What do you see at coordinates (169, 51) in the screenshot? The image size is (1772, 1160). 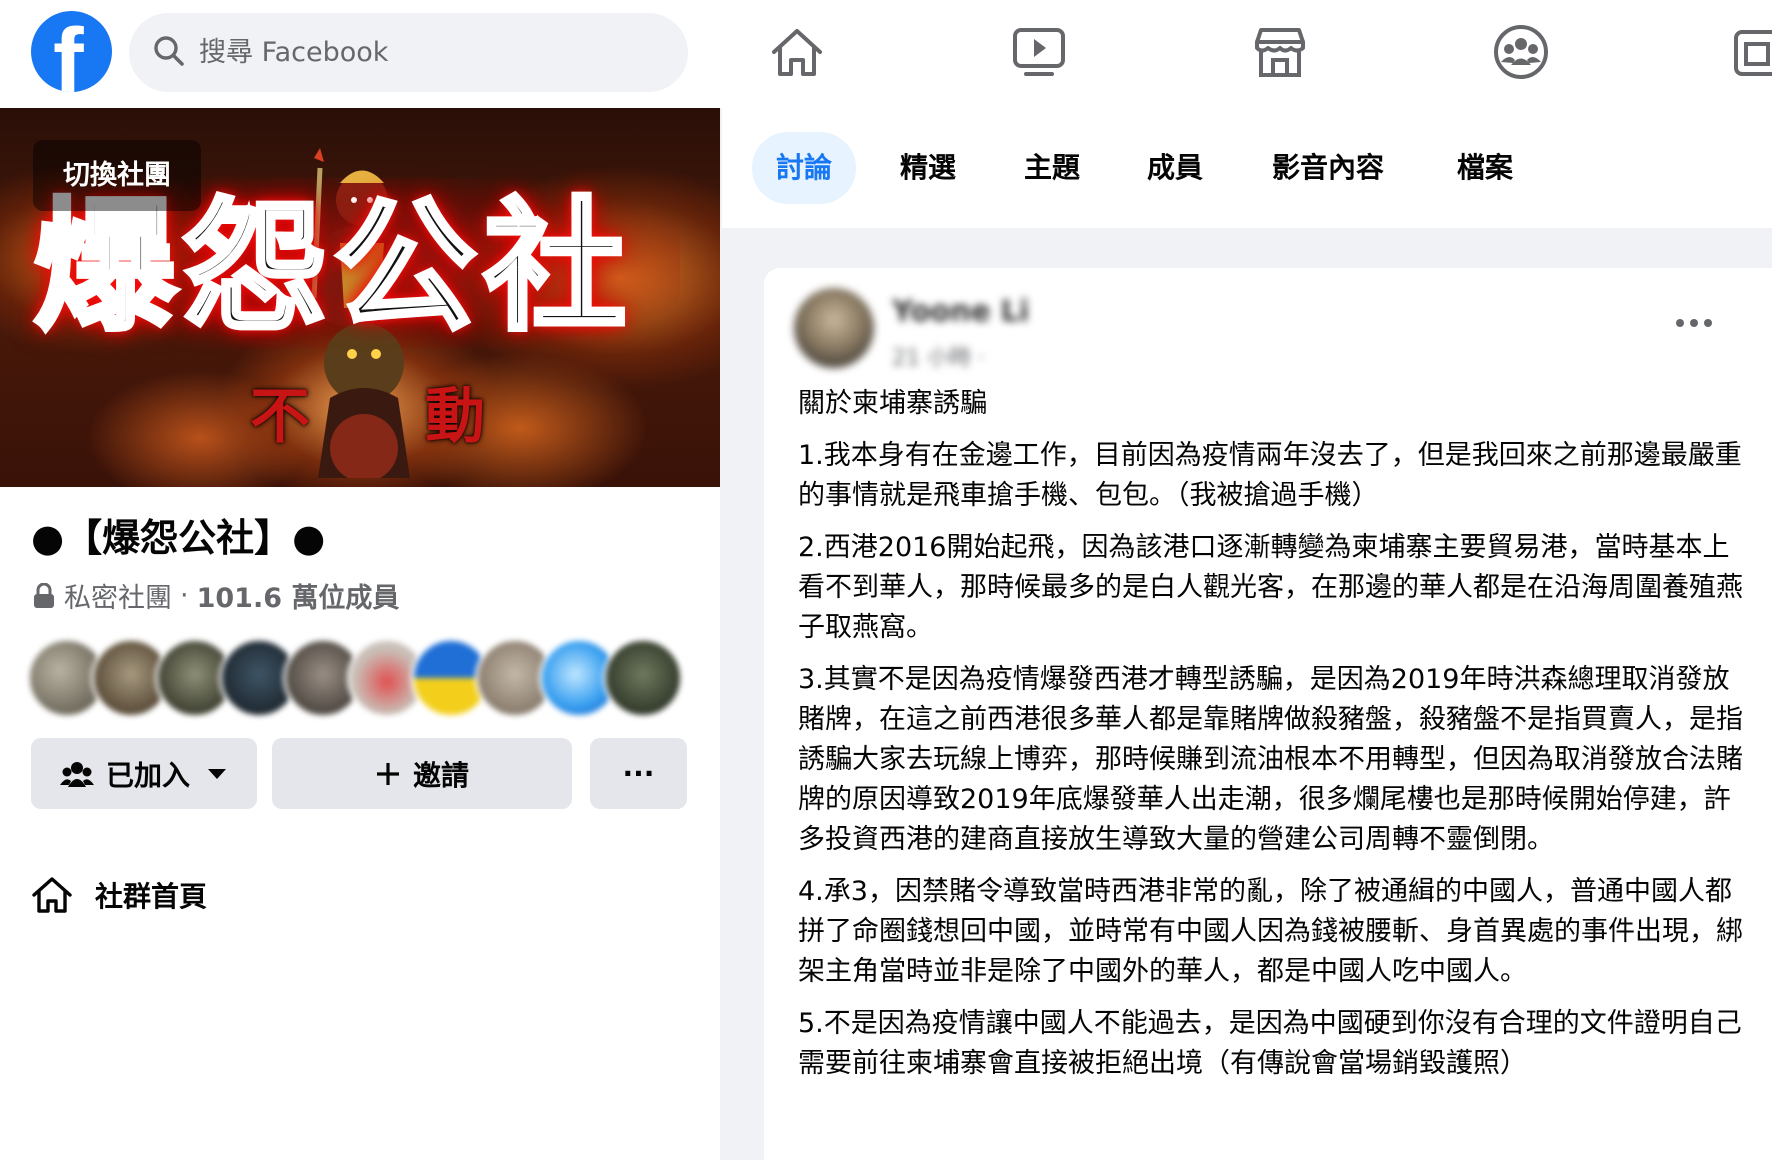 I see `search-icon` at bounding box center [169, 51].